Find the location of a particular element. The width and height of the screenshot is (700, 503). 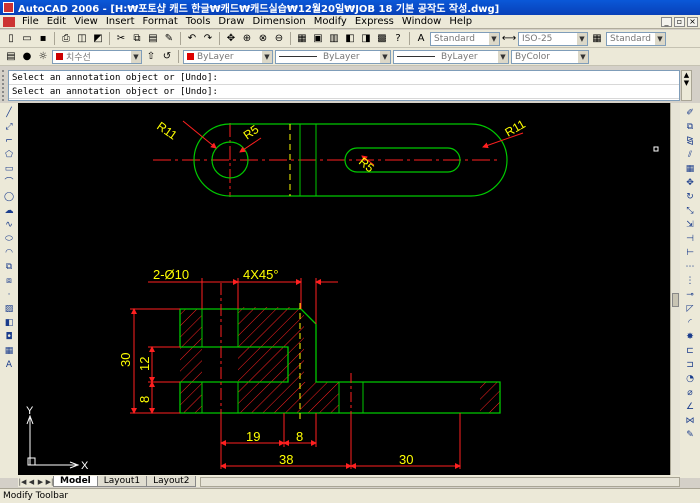

dim-edit-icon: ✎ is located at coordinates (690, 435).